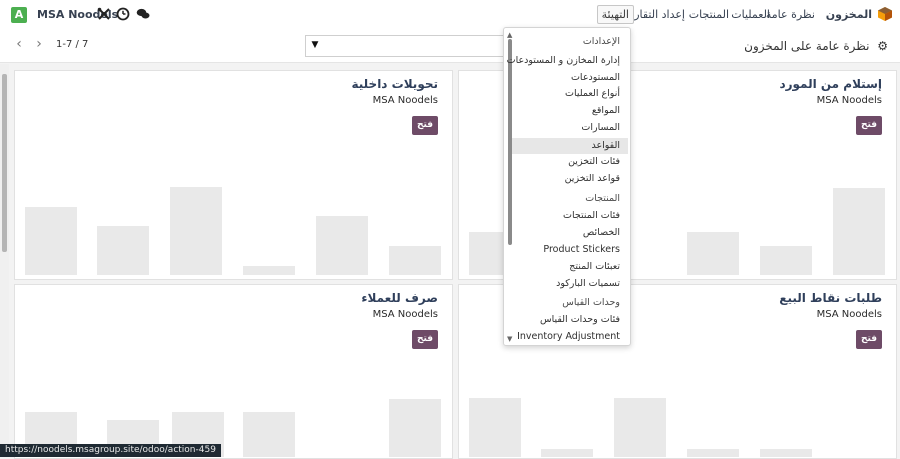  I want to click on menu-item: Inventory Adjustment, so click(568, 336).